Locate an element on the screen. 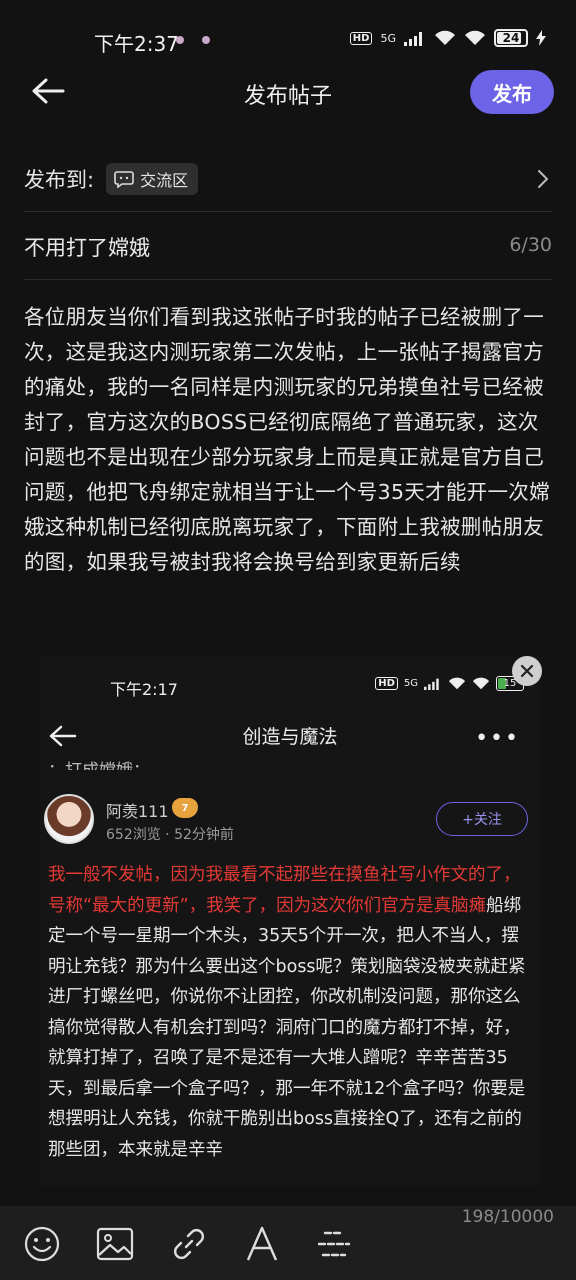 This screenshot has width=576, height=1280. image-status-time: 下午2:17 is located at coordinates (144, 689).